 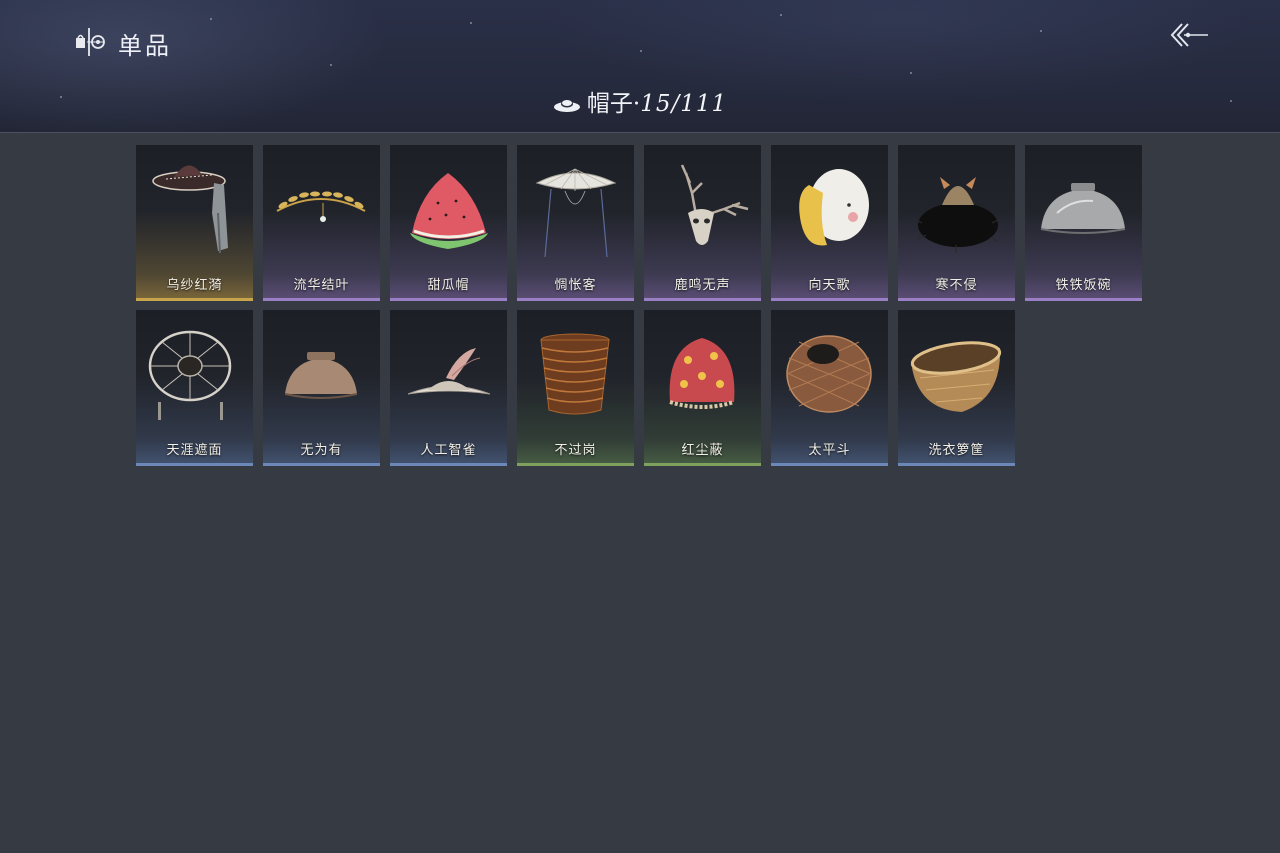 I want to click on iron-bowl-icon, so click(x=1083, y=208).